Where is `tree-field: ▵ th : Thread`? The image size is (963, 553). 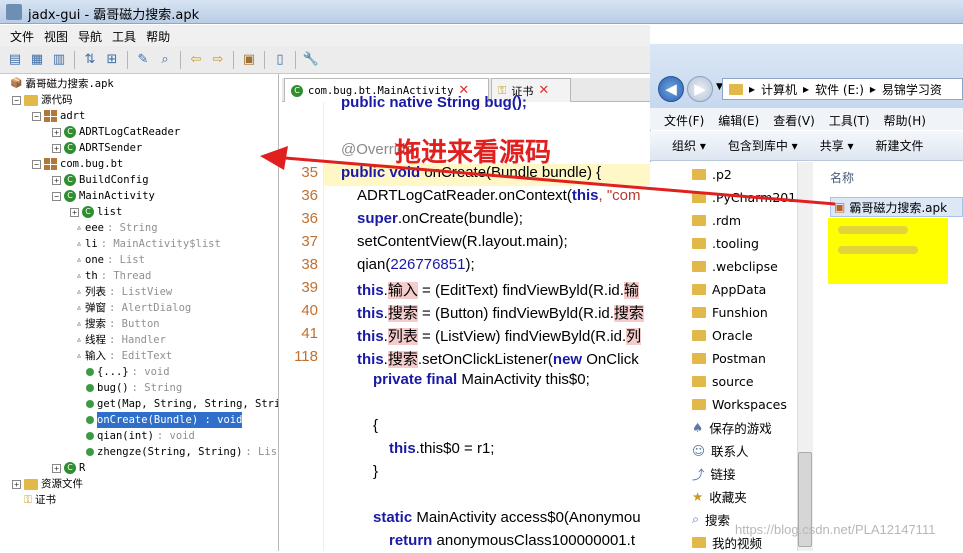
tree-field: ▵ th : Thread is located at coordinates (113, 276).